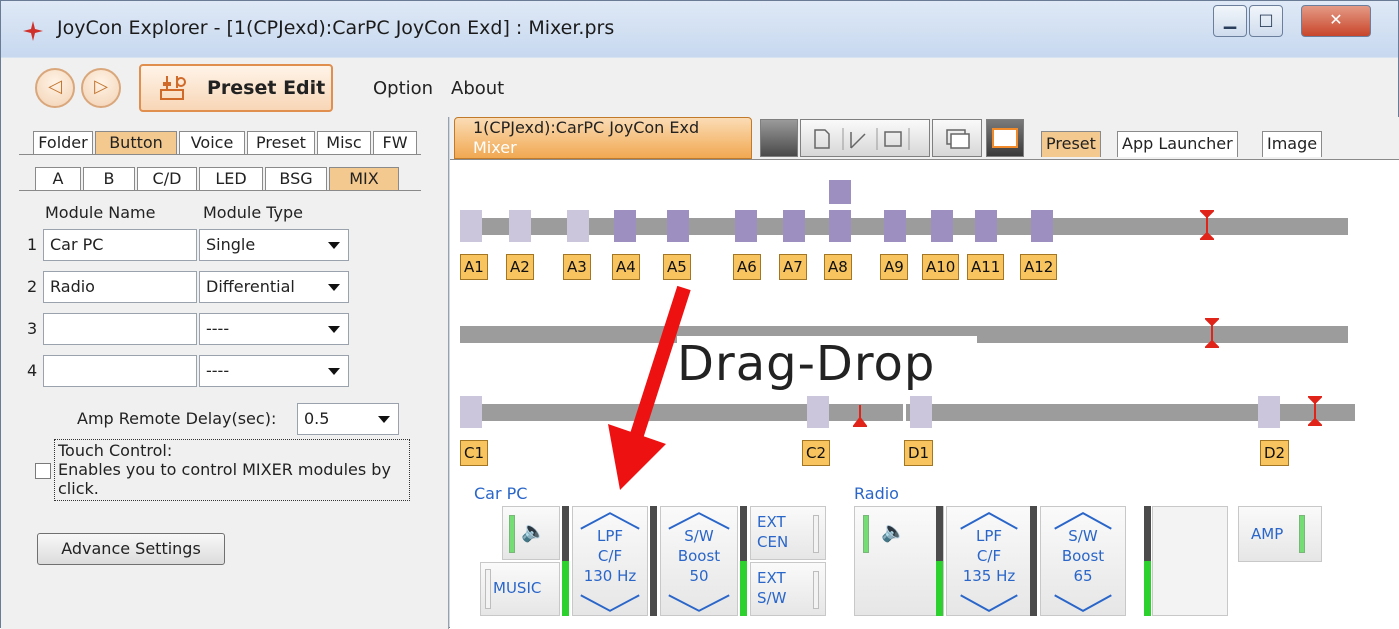 Image resolution: width=1399 pixels, height=629 pixels. What do you see at coordinates (403, 88) in the screenshot?
I see `menu-option: Option` at bounding box center [403, 88].